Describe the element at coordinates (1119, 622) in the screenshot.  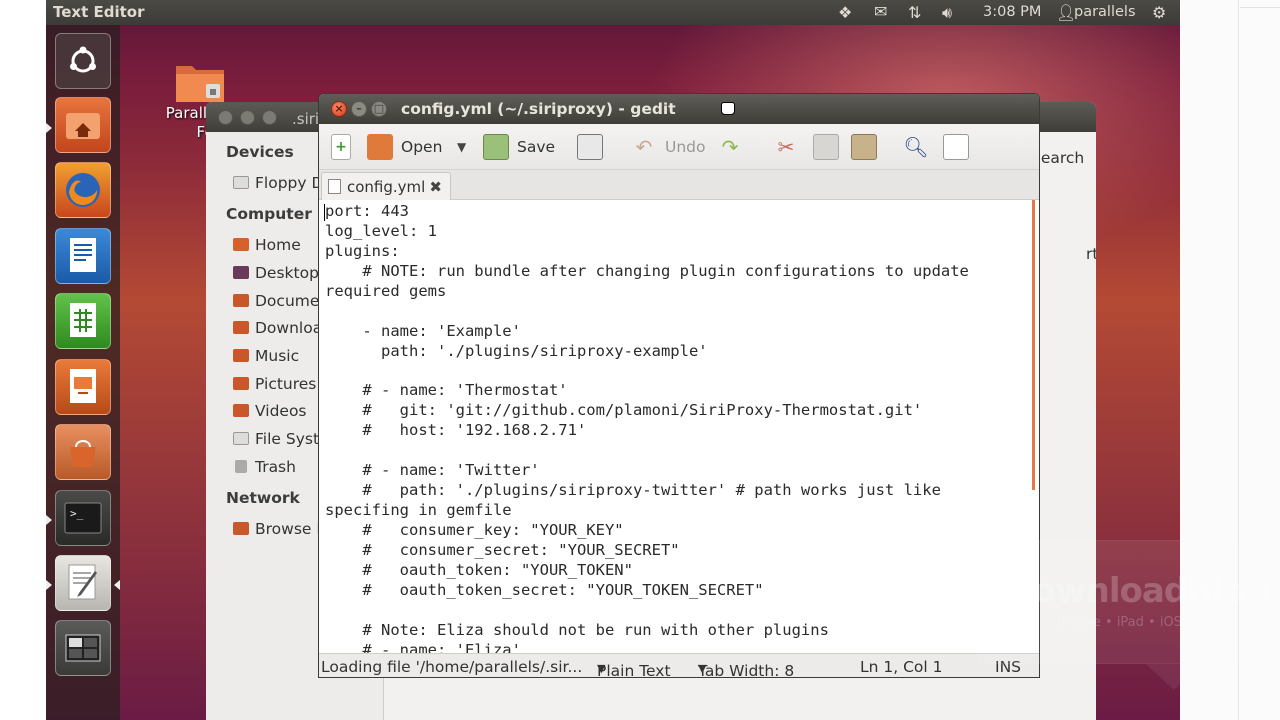
I see `watermark-subtitle: iPhone • iPad • iOS` at that location.